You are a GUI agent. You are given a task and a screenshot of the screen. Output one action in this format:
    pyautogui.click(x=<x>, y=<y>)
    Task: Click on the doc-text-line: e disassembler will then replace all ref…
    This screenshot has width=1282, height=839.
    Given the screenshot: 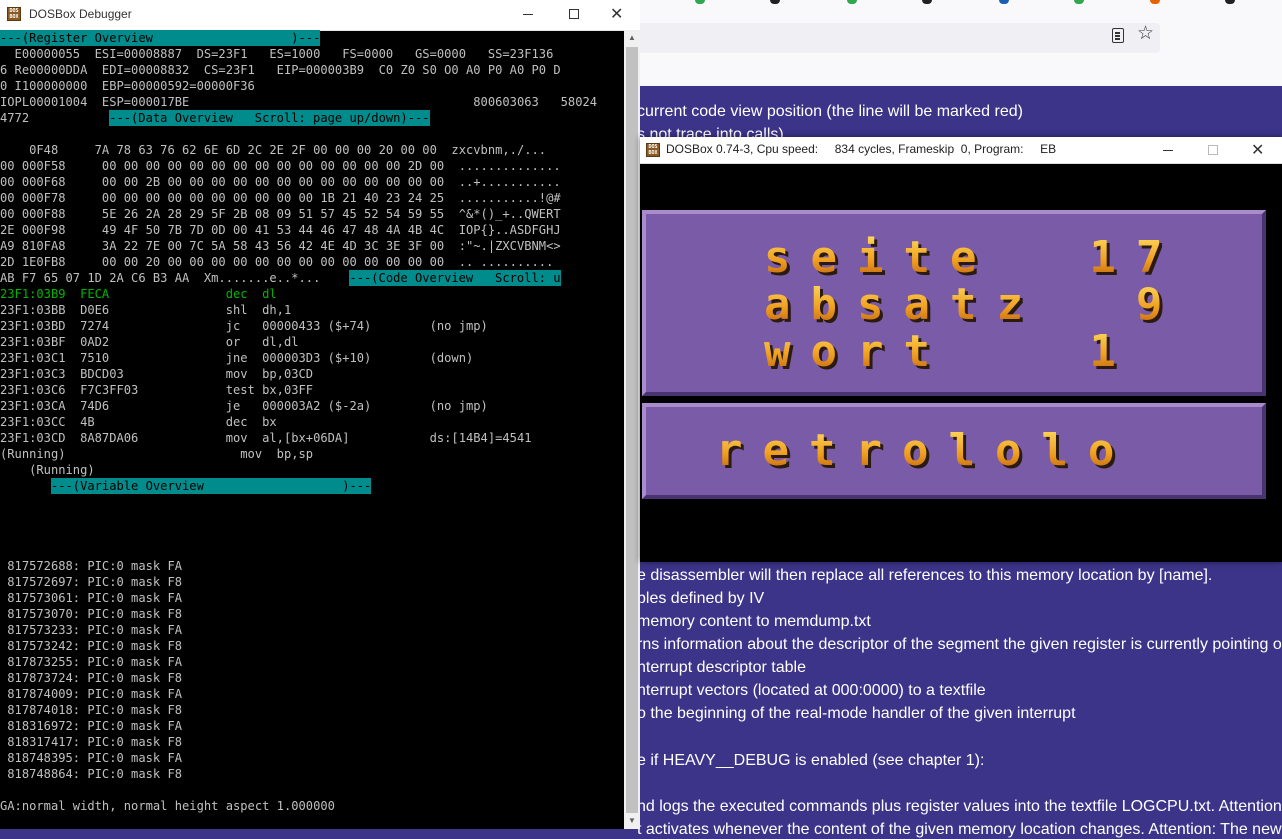 What is the action you would take?
    pyautogui.click(x=925, y=575)
    